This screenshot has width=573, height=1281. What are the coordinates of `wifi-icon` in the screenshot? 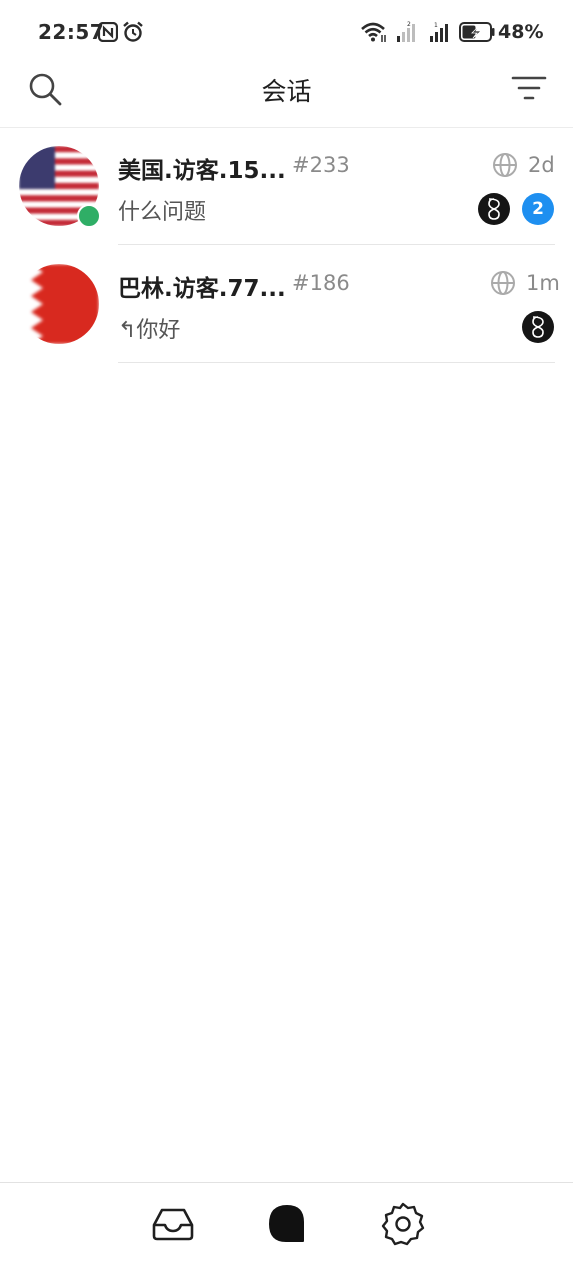 It's located at (373, 32).